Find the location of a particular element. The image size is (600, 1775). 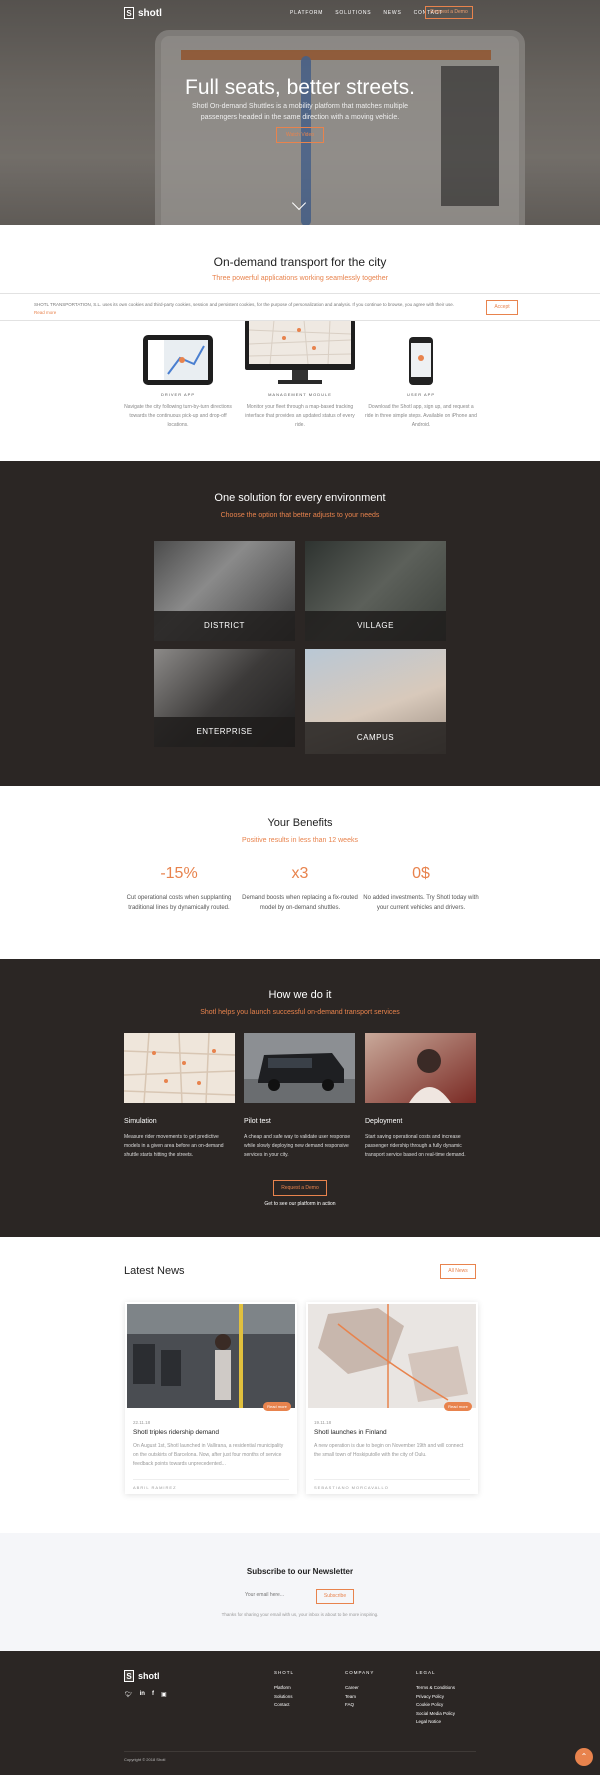

news-title-link: Shotl launches in Finland is located at coordinates (350, 1432).